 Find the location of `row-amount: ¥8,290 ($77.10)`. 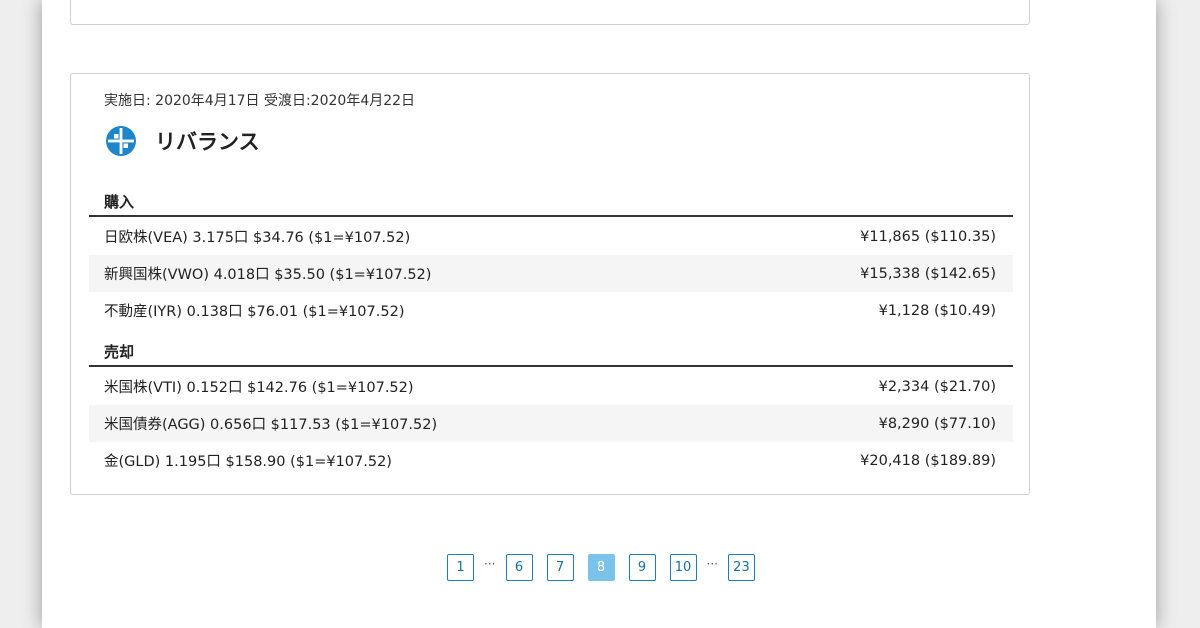

row-amount: ¥8,290 ($77.10) is located at coordinates (937, 423).